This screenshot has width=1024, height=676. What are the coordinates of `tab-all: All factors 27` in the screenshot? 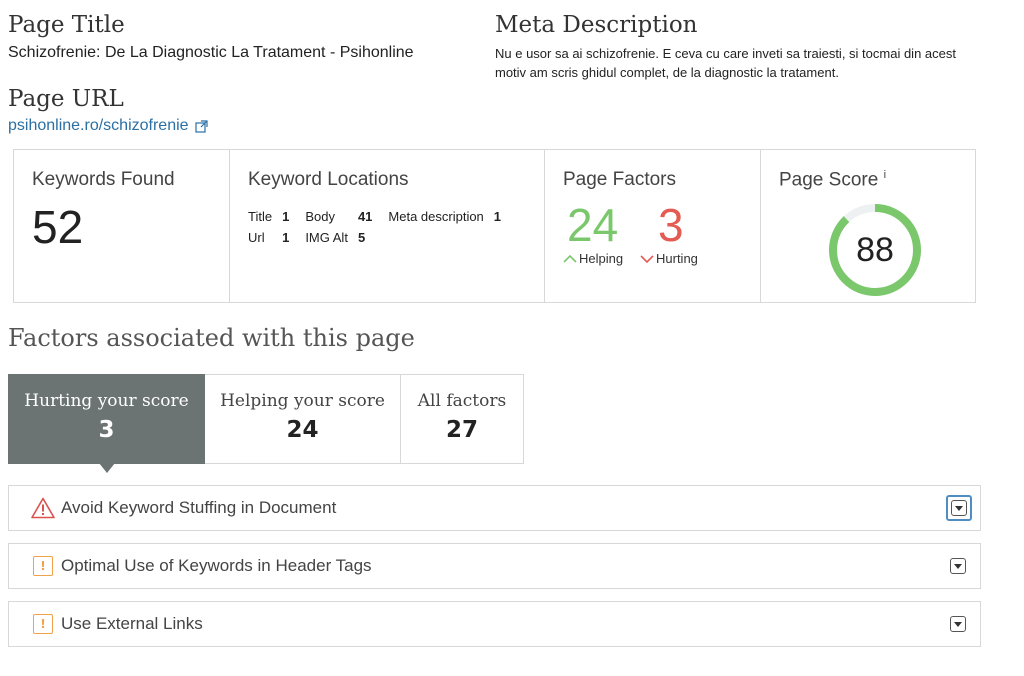 It's located at (462, 419).